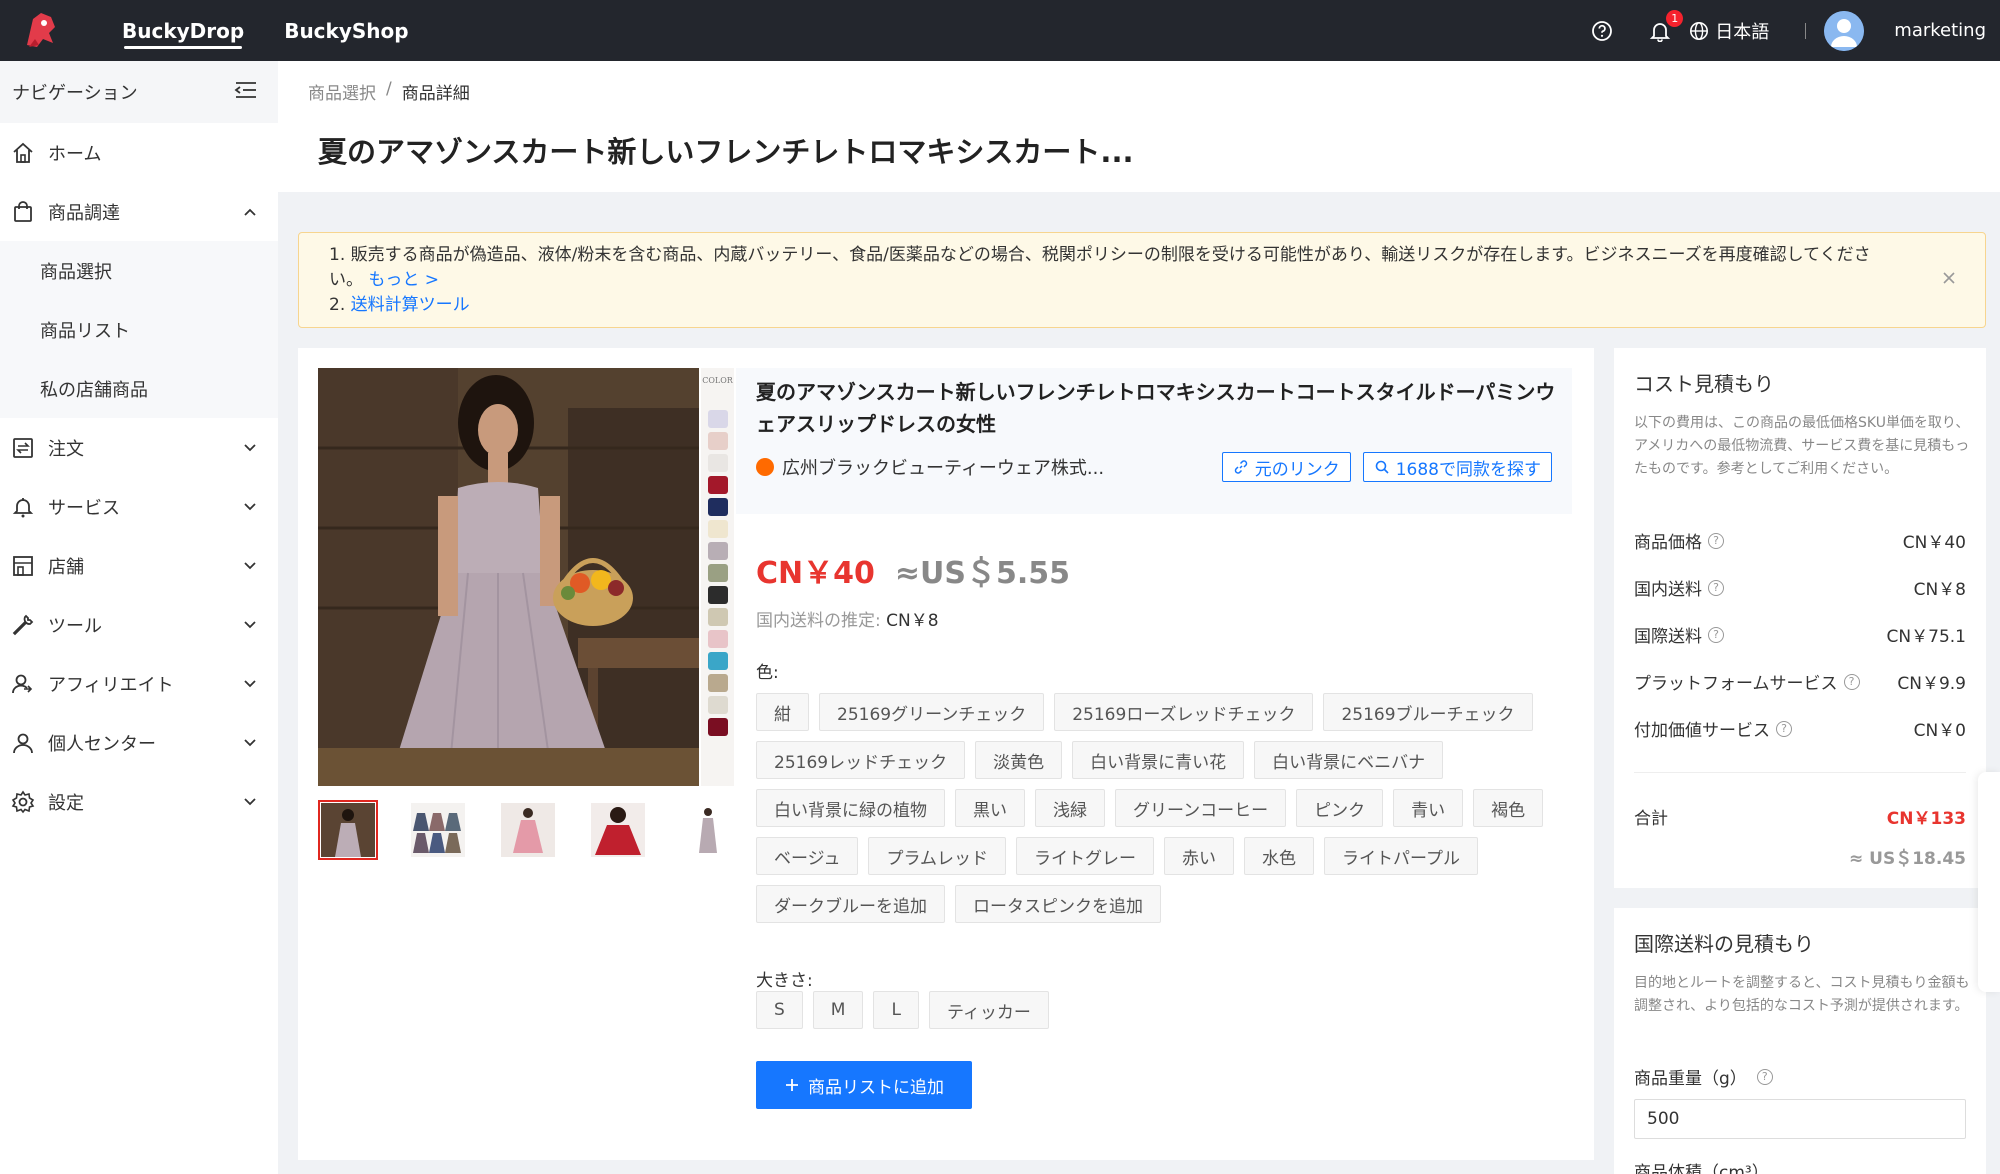 Image resolution: width=2000 pixels, height=1174 pixels. I want to click on color-option: 白い背景にベニバナ, so click(1349, 760).